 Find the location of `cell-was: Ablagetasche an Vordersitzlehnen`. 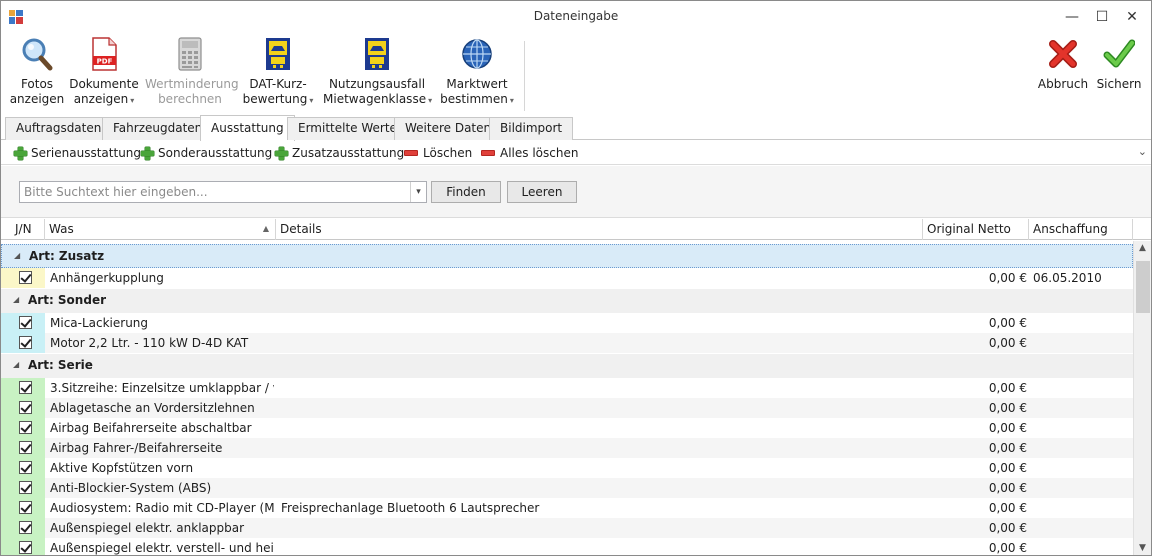

cell-was: Ablagetasche an Vordersitzlehnen is located at coordinates (152, 408).